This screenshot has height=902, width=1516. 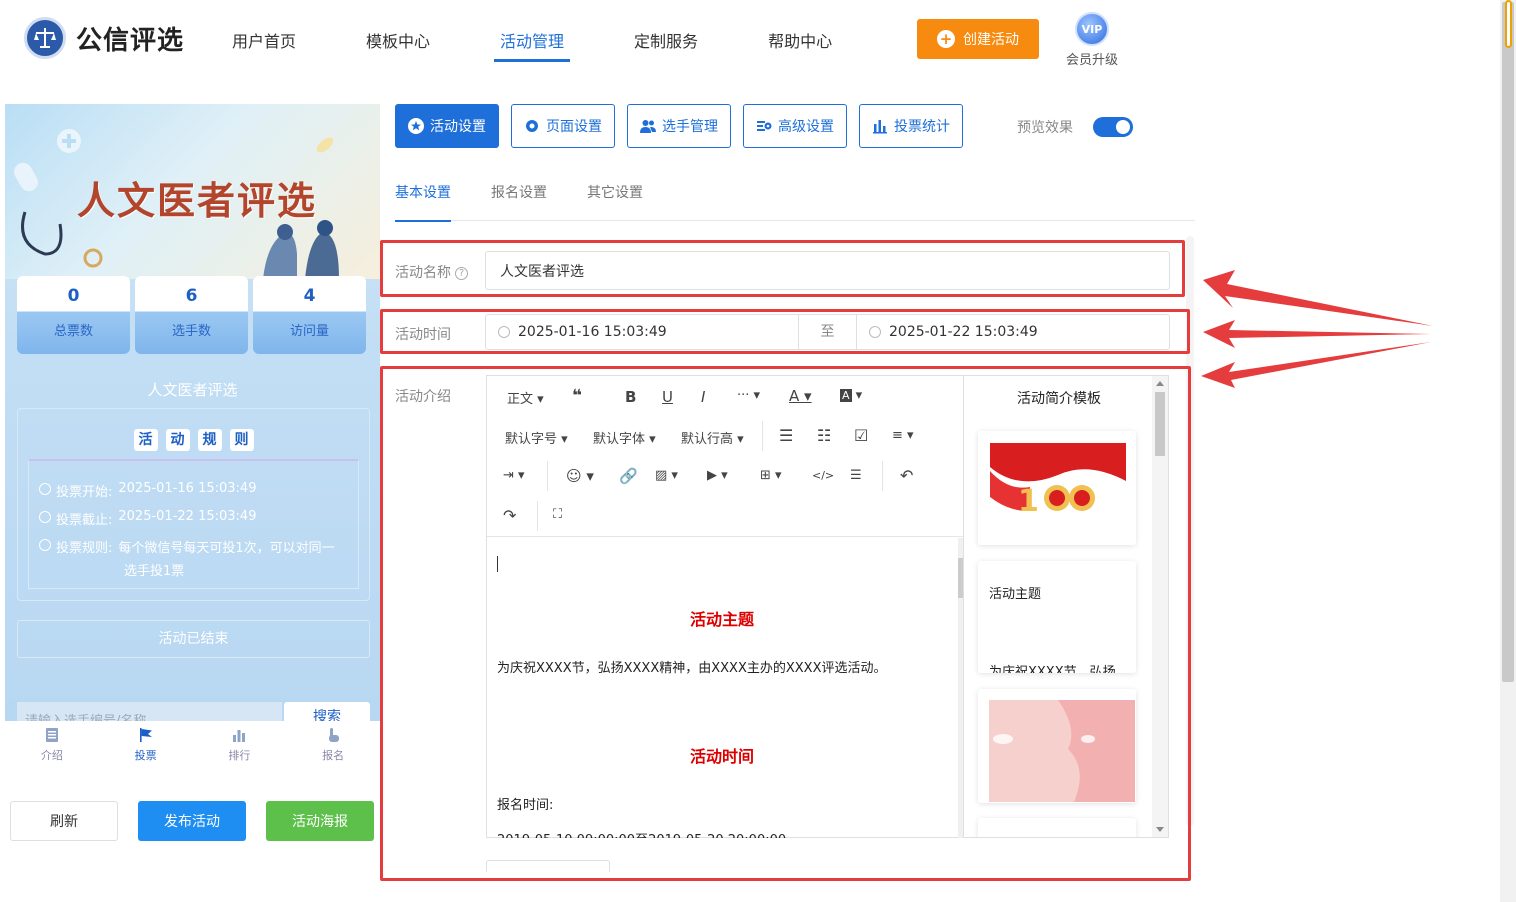 What do you see at coordinates (191, 296) in the screenshot?
I see `stat-value: 6` at bounding box center [191, 296].